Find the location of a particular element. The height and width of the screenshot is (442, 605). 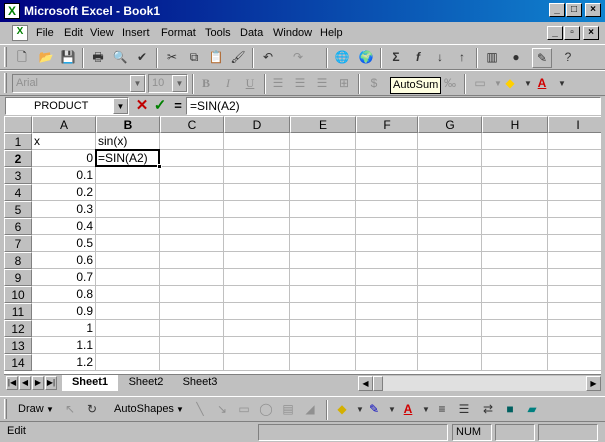

cell-e7 is located at coordinates (323, 243).